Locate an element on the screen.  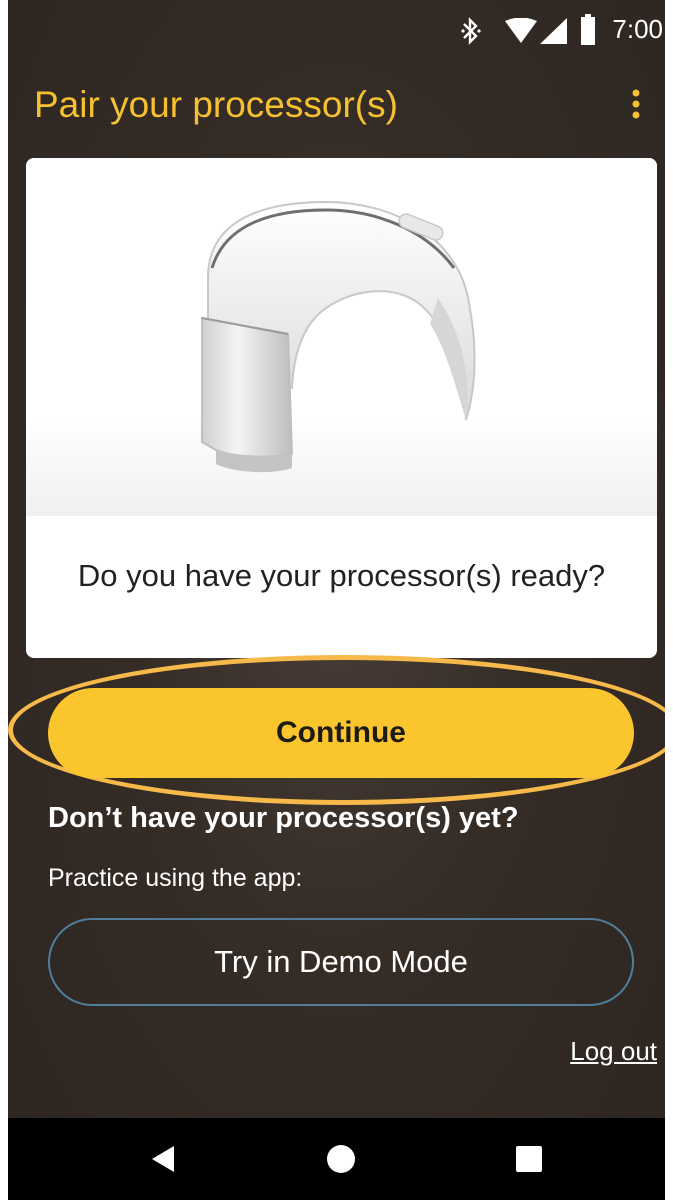
status-time: 7:00 is located at coordinates (637, 29).